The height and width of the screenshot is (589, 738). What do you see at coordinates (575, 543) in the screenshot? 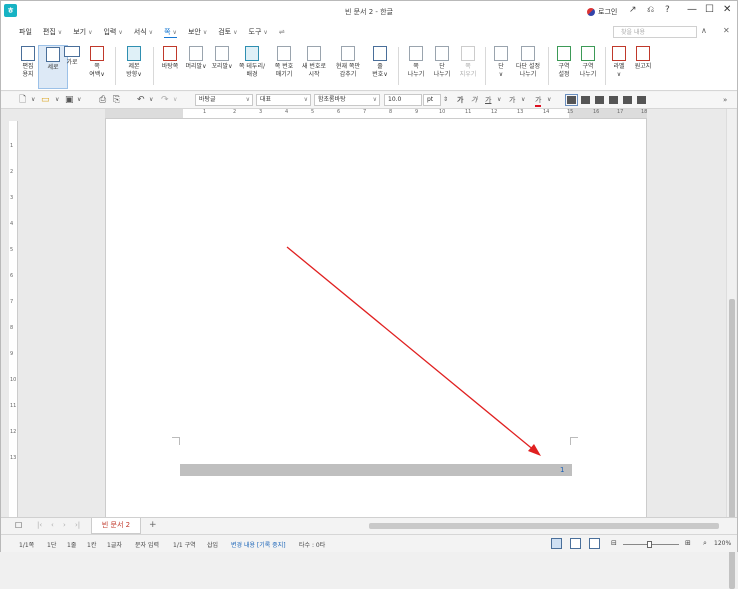
I see `web-view-icon` at bounding box center [575, 543].